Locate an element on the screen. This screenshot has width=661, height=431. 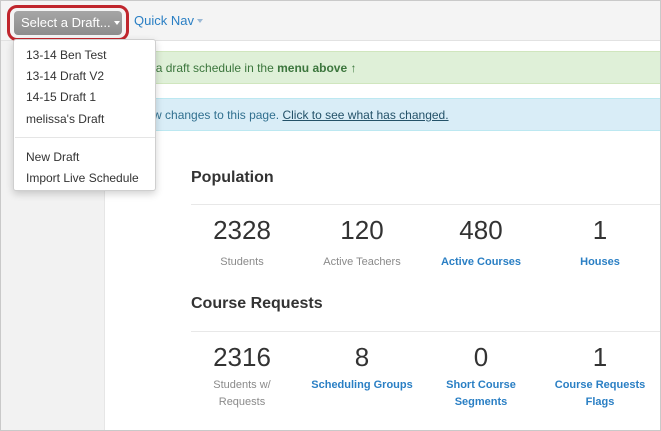
alert-select-bold: menu above is located at coordinates (312, 68).